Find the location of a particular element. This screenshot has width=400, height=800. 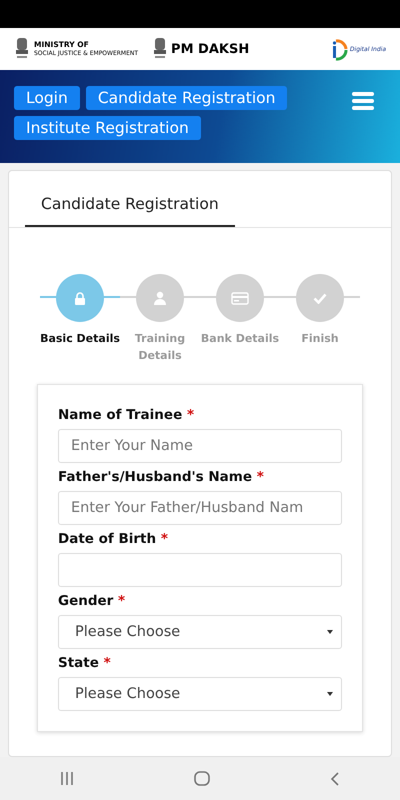

text-field: Enter Your Father/Husband Nam is located at coordinates (200, 508).